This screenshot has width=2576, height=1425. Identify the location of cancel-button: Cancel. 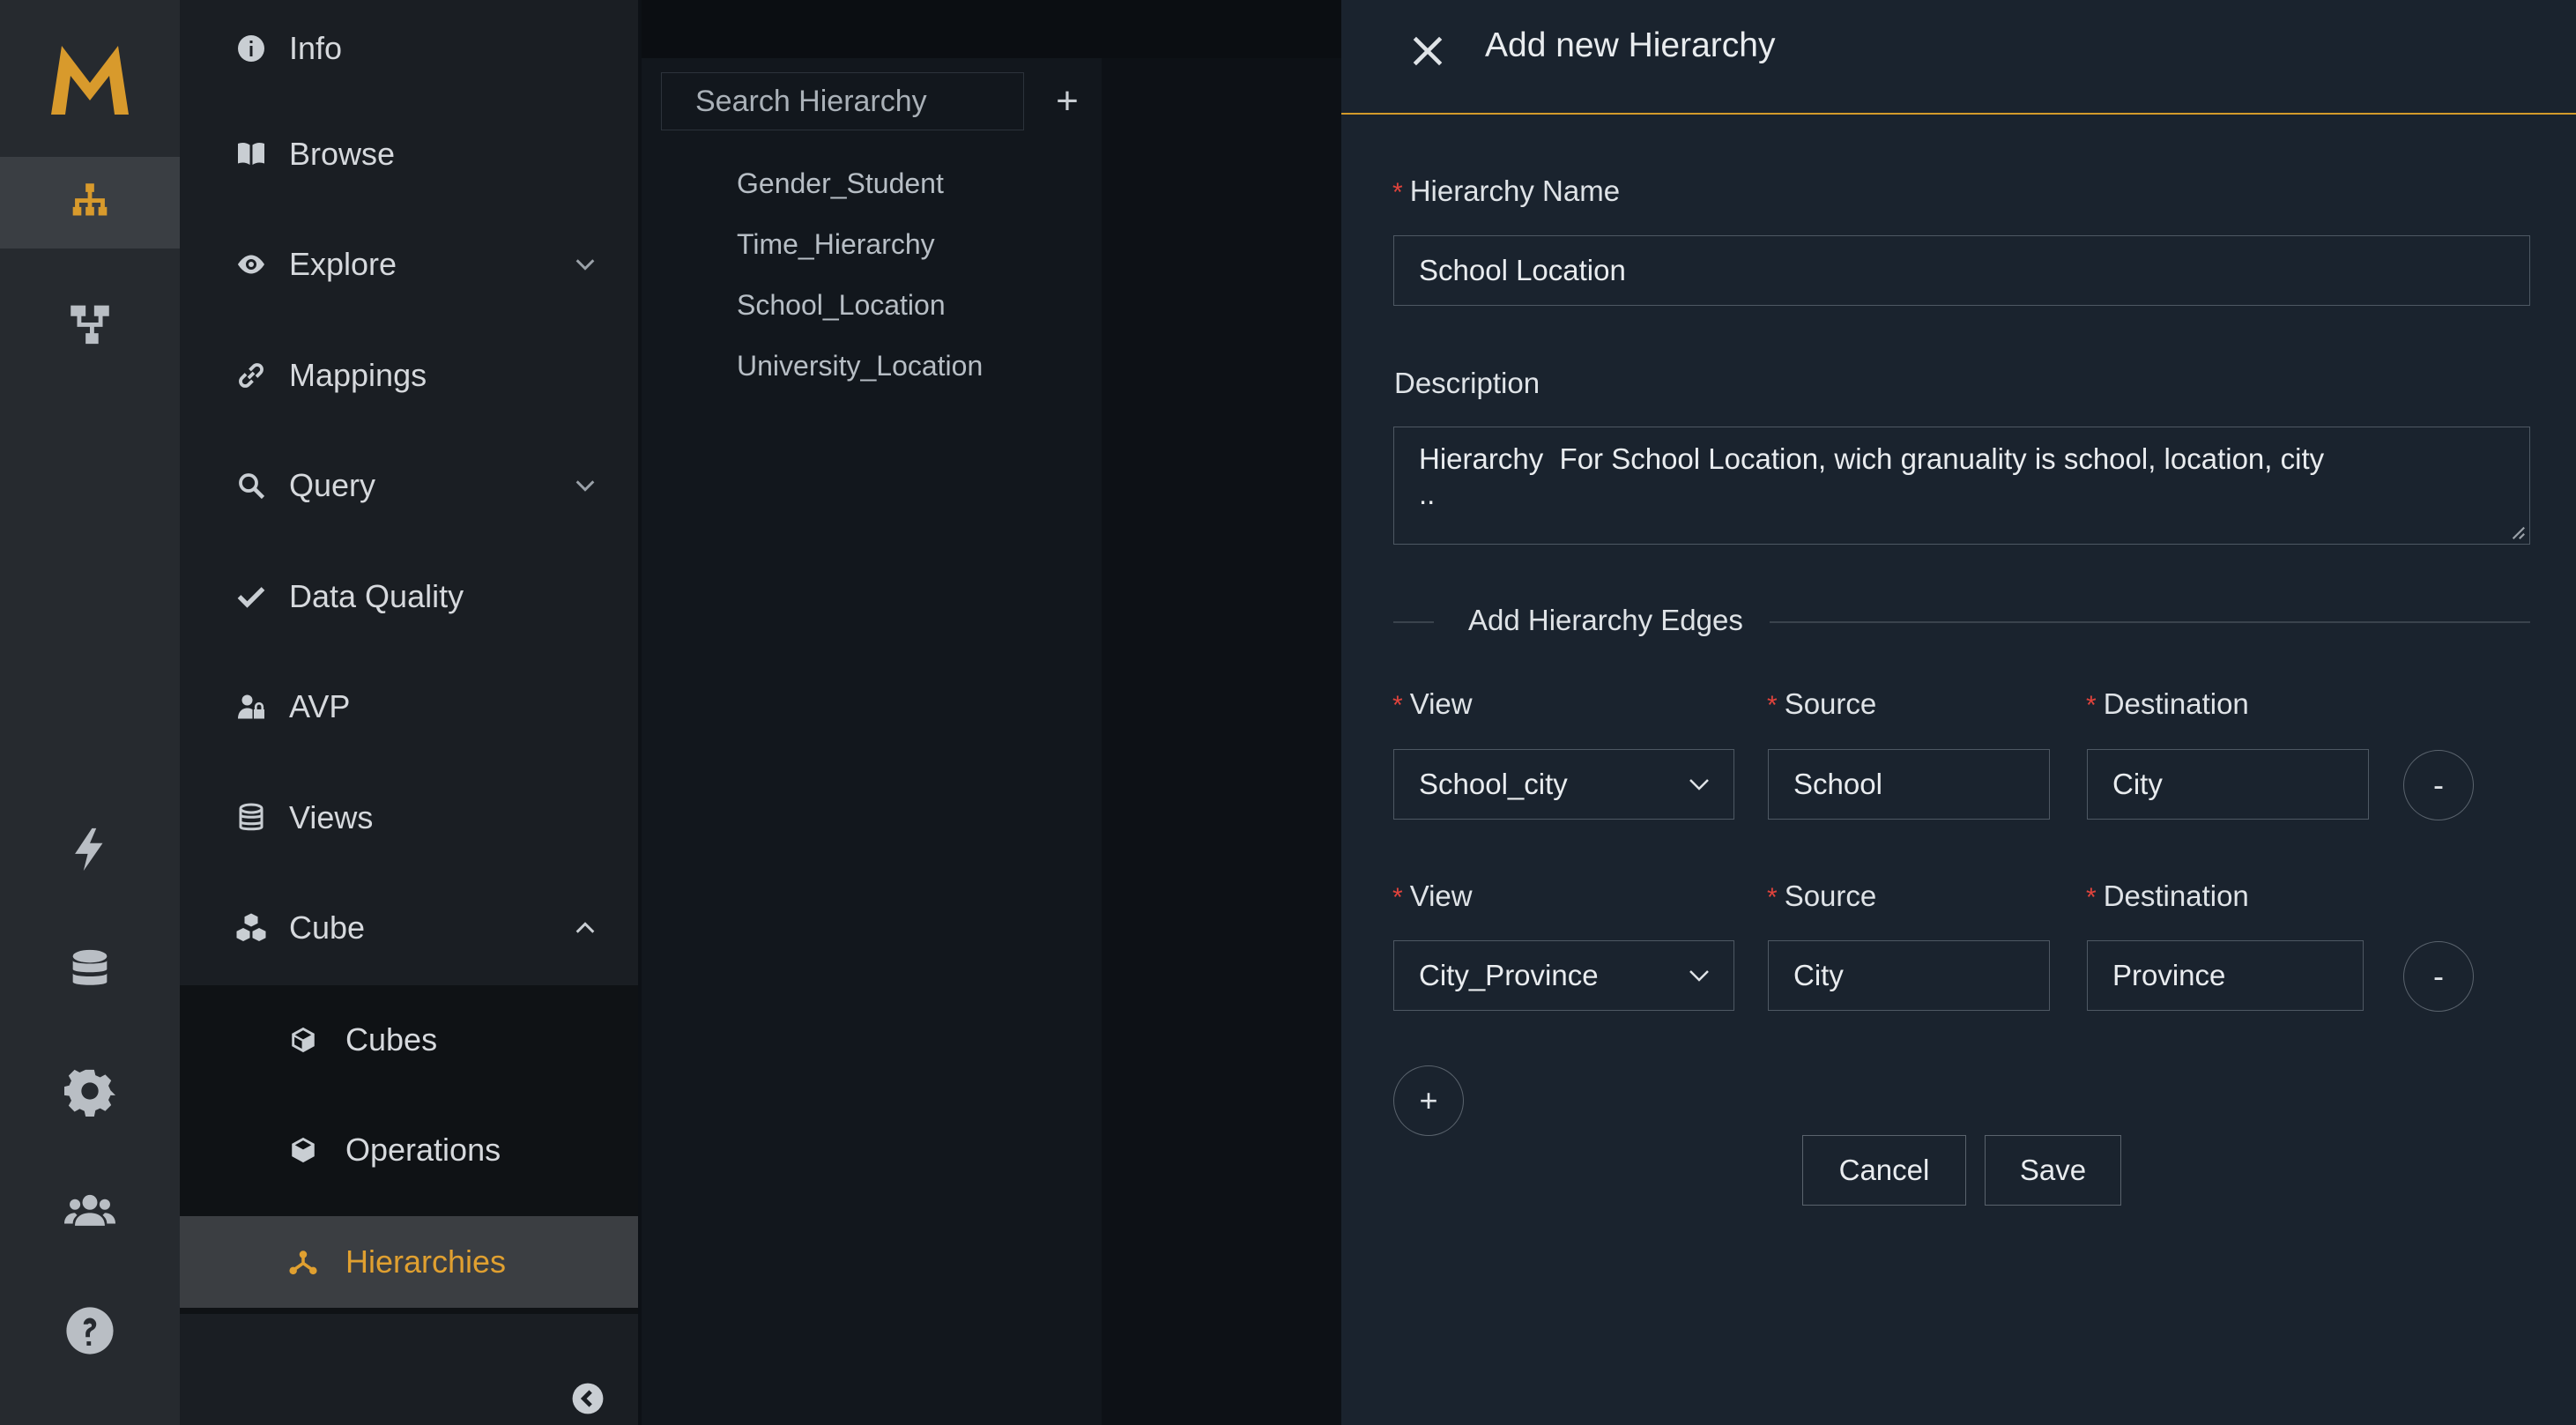
(1884, 1171).